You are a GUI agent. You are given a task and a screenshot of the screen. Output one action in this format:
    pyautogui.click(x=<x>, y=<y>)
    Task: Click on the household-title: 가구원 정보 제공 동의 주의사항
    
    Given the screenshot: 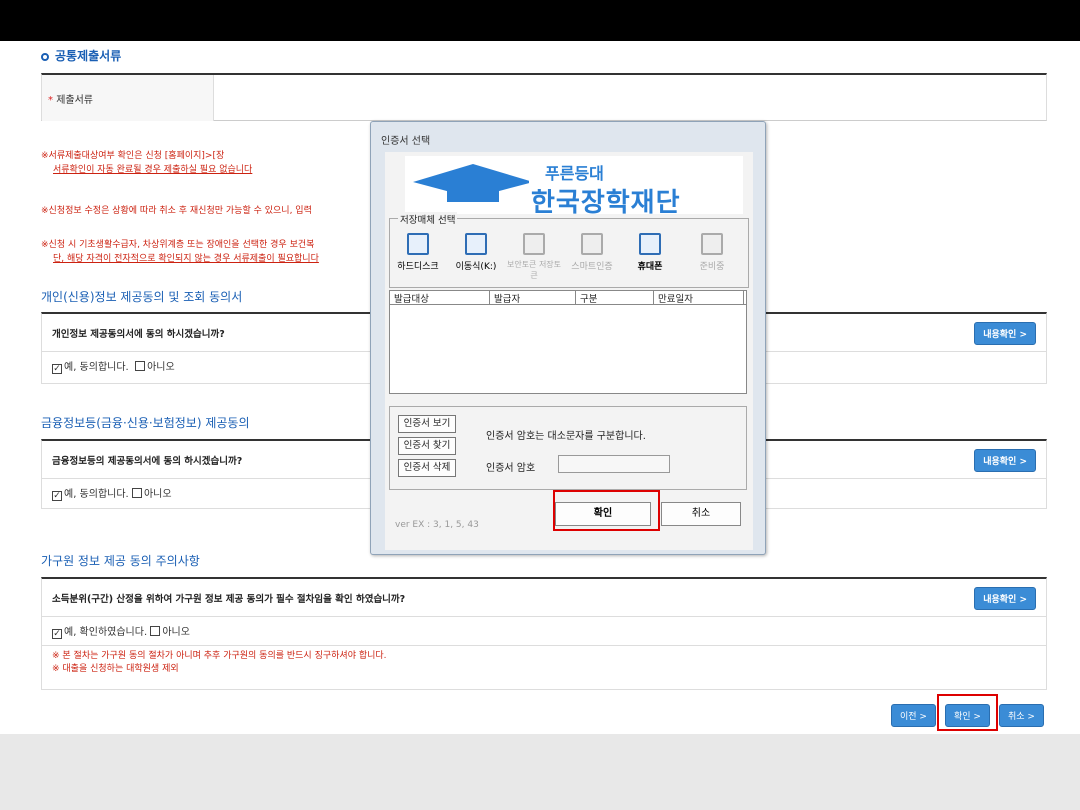 What is the action you would take?
    pyautogui.click(x=120, y=561)
    